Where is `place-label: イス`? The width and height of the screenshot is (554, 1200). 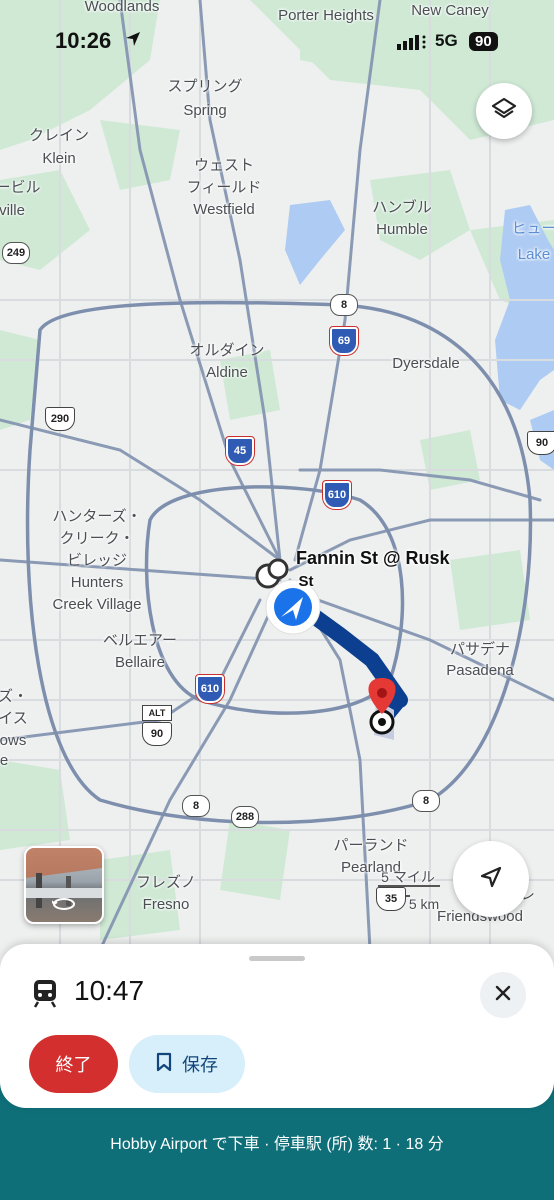 place-label: イス is located at coordinates (14, 718).